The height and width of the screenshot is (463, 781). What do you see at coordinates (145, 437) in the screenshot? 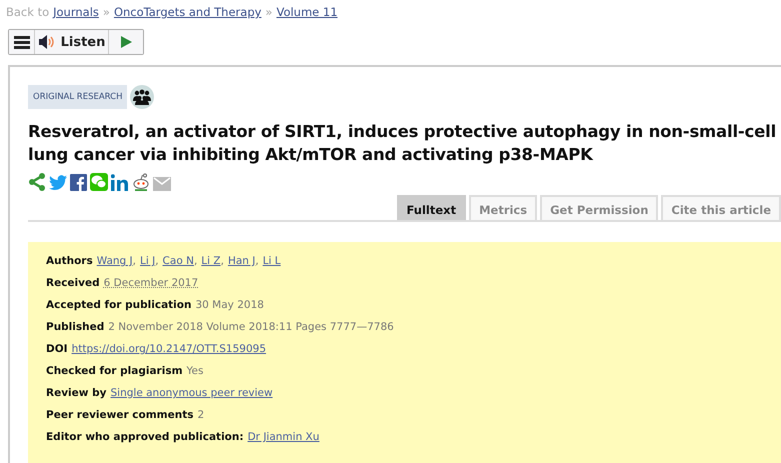
I see `detail-label: Editor who approved publication:` at bounding box center [145, 437].